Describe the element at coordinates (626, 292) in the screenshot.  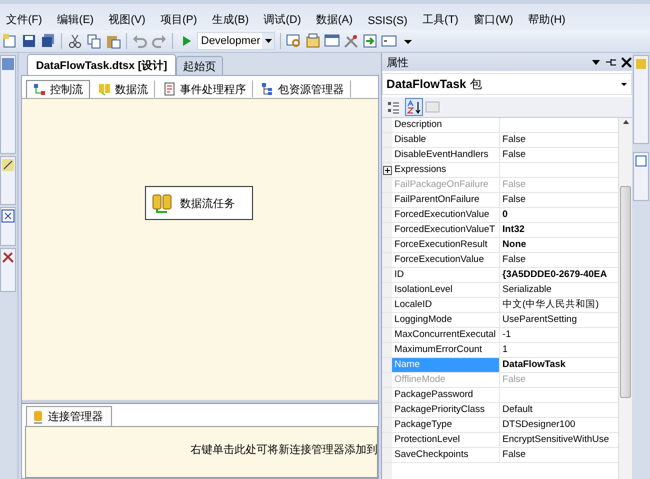
I see `scrollbar-thumb` at that location.